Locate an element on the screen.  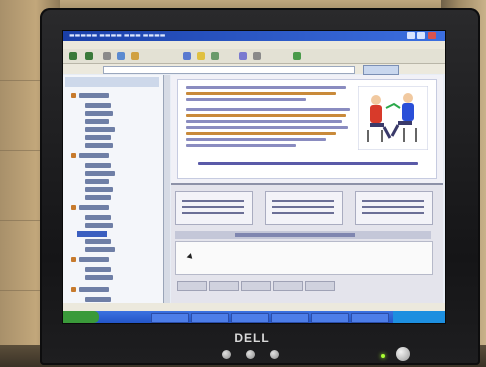
go-button is located at coordinates (381, 70).